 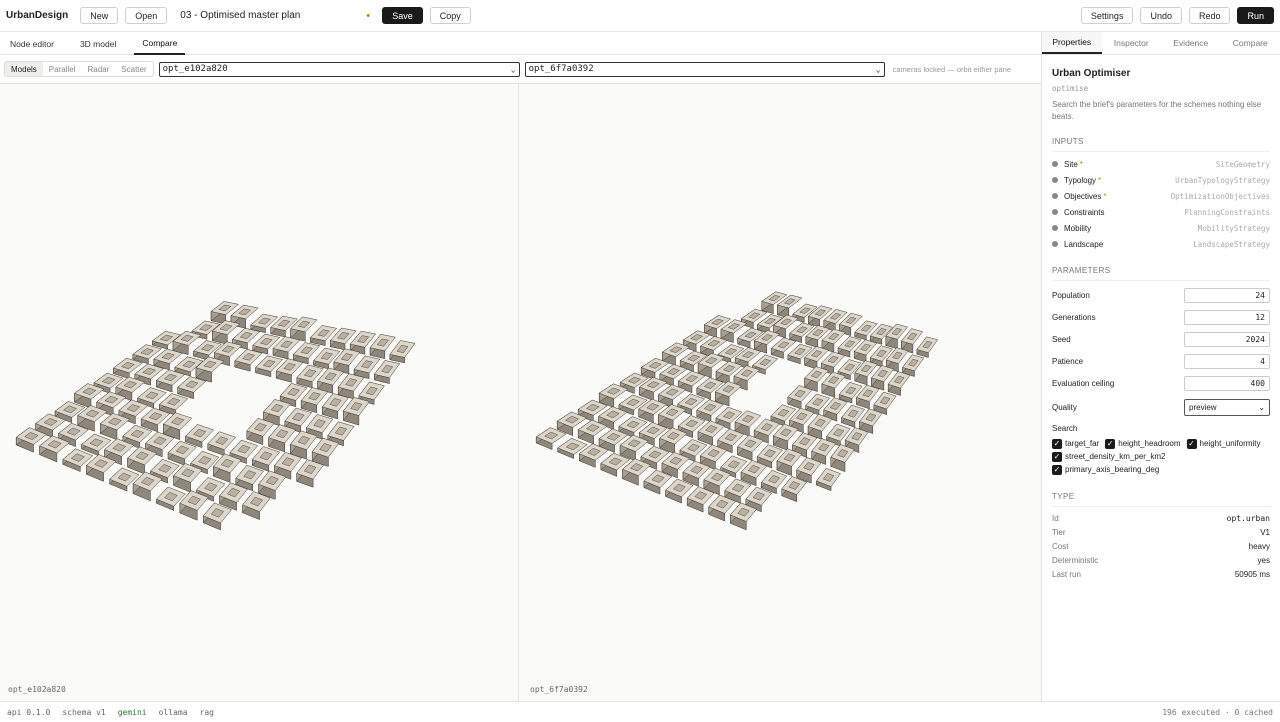 What do you see at coordinates (1161, 407) in the screenshot?
I see `param-quality: Quality preview ⌄` at bounding box center [1161, 407].